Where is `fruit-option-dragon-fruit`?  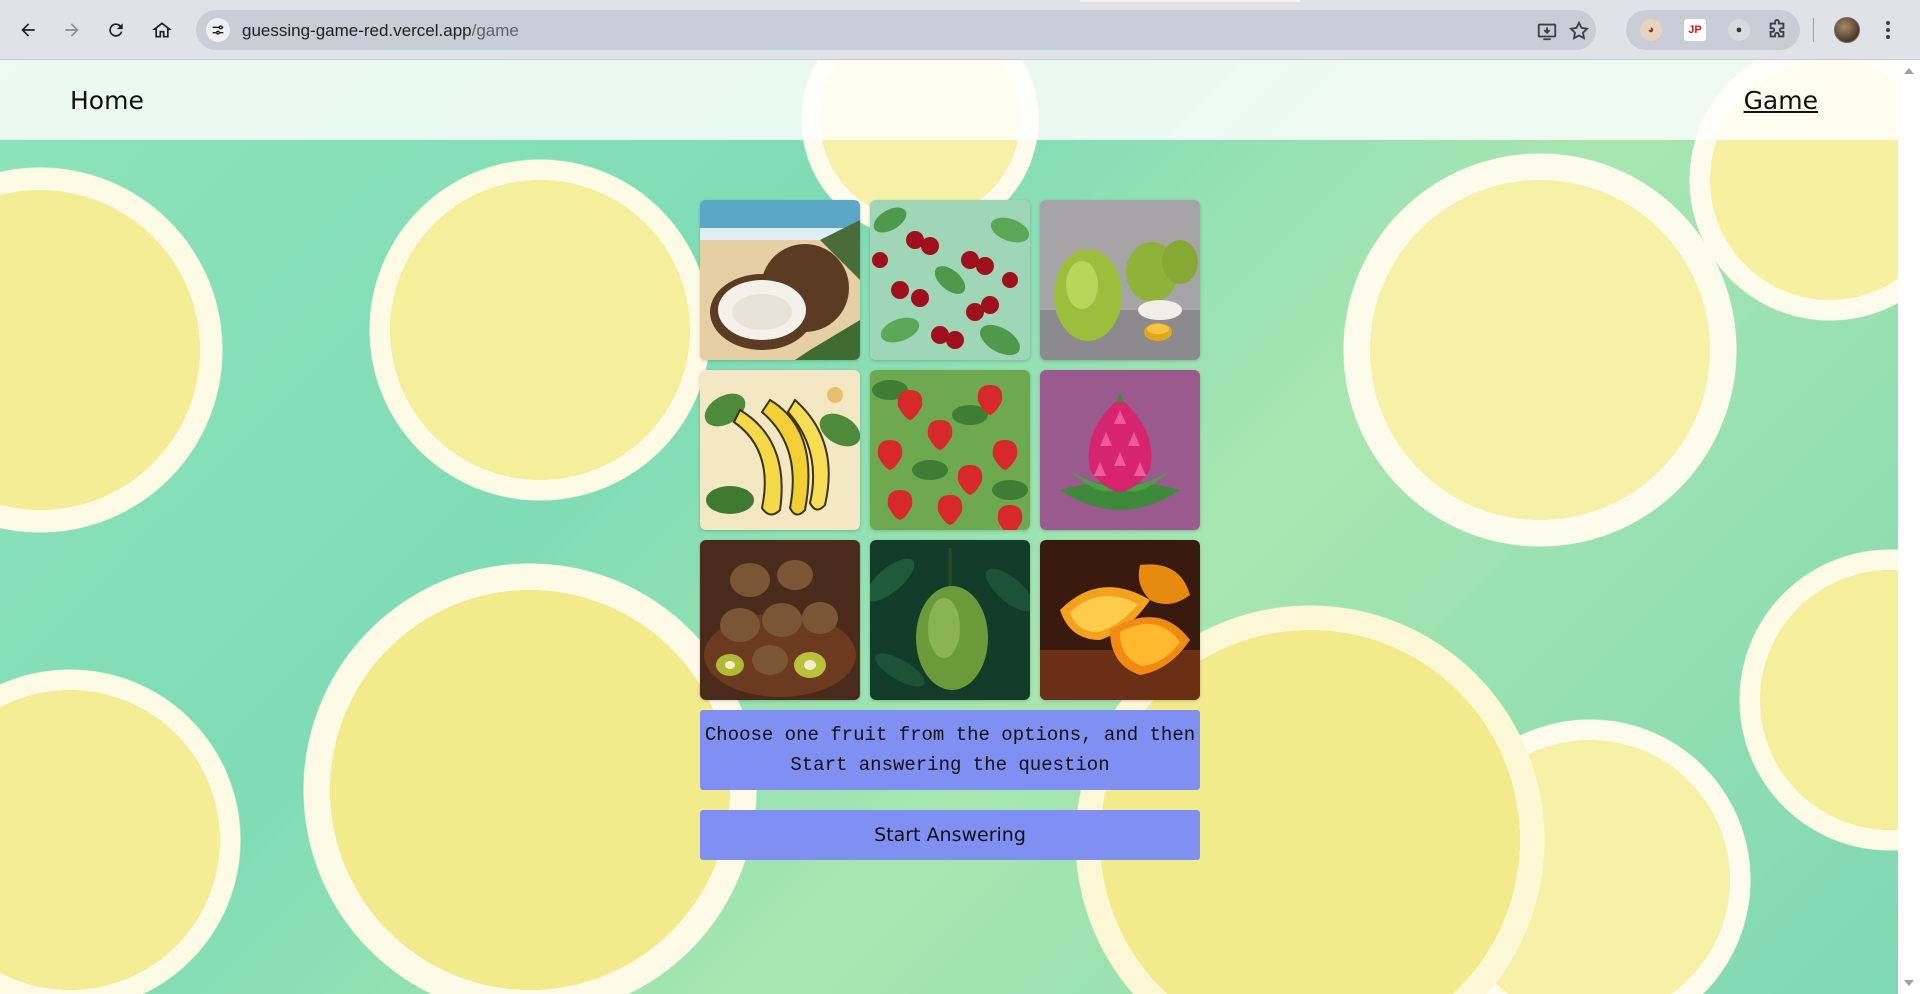
fruit-option-dragon-fruit is located at coordinates (1120, 450).